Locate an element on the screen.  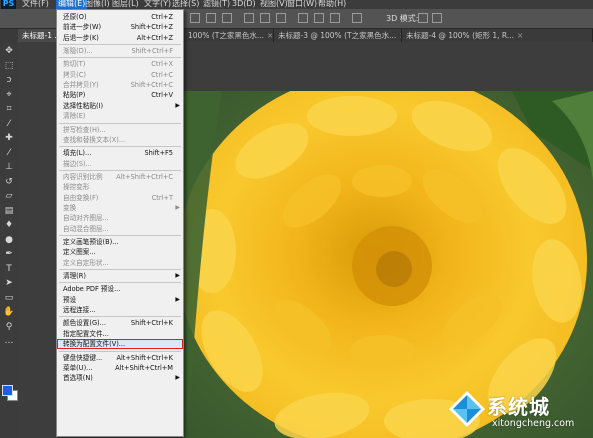
quick-select-tool-icon: ⌖ is located at coordinates (9, 95).